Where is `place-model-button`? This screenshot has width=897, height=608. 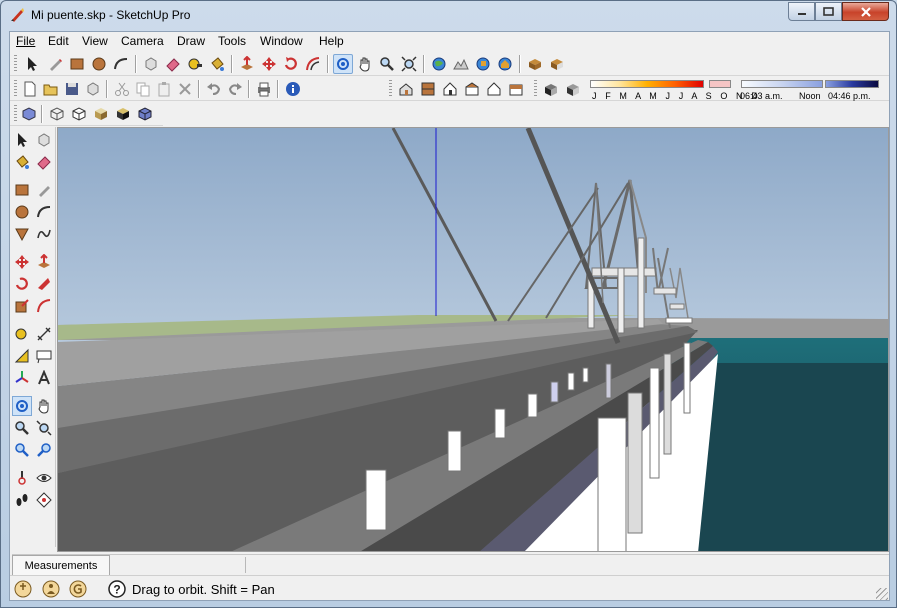 place-model-button is located at coordinates (483, 64).